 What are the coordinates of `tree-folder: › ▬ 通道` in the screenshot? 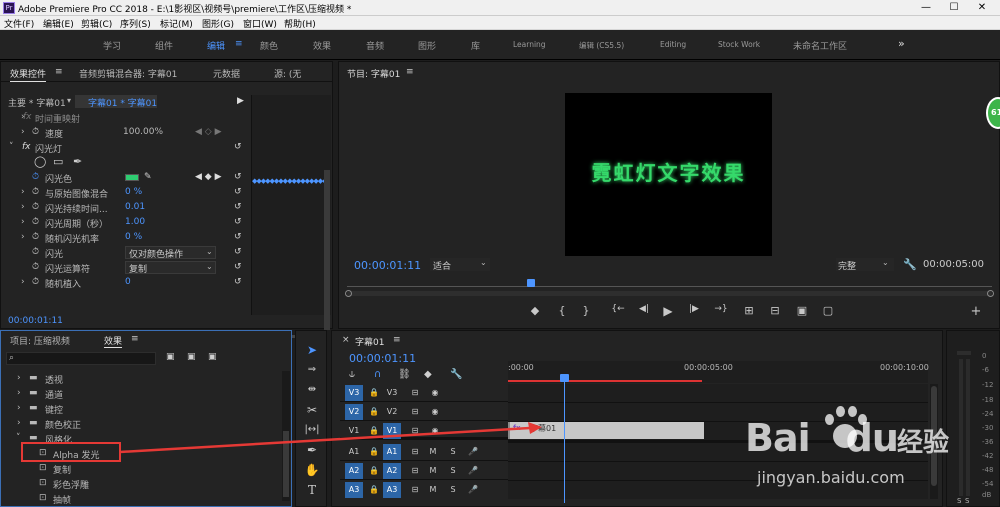 It's located at (146, 393).